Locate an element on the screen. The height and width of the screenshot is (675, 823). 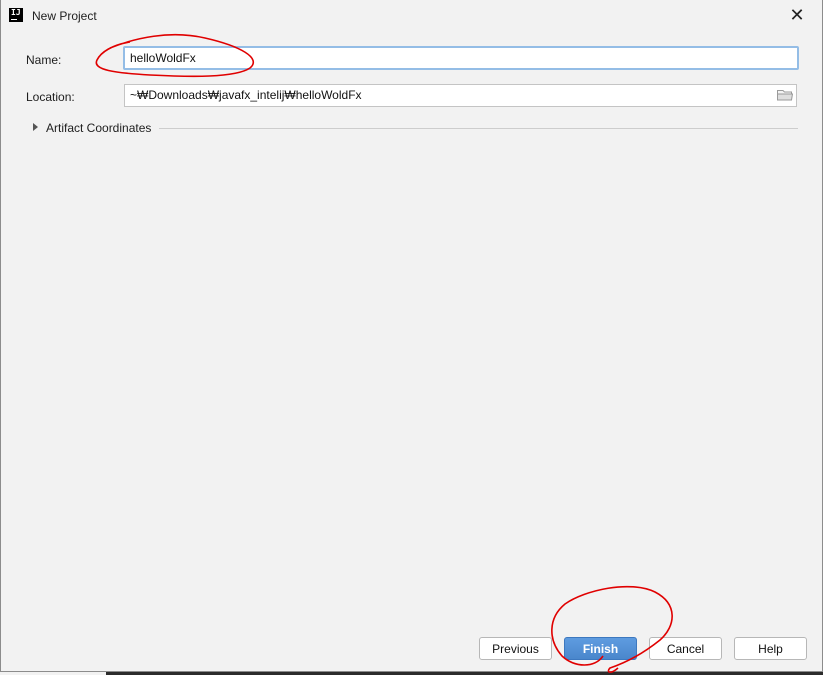
section-divider is located at coordinates (478, 128).